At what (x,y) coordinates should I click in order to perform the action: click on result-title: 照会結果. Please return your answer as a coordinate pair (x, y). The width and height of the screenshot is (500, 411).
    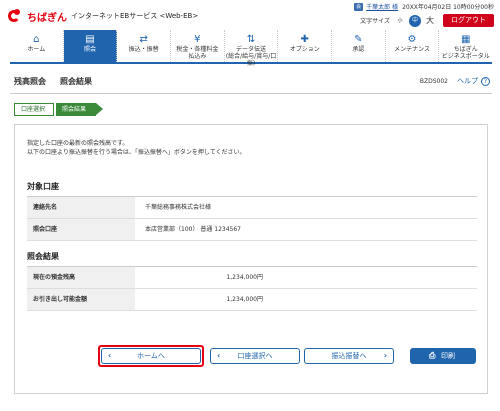
    Looking at the image, I should click on (43, 256).